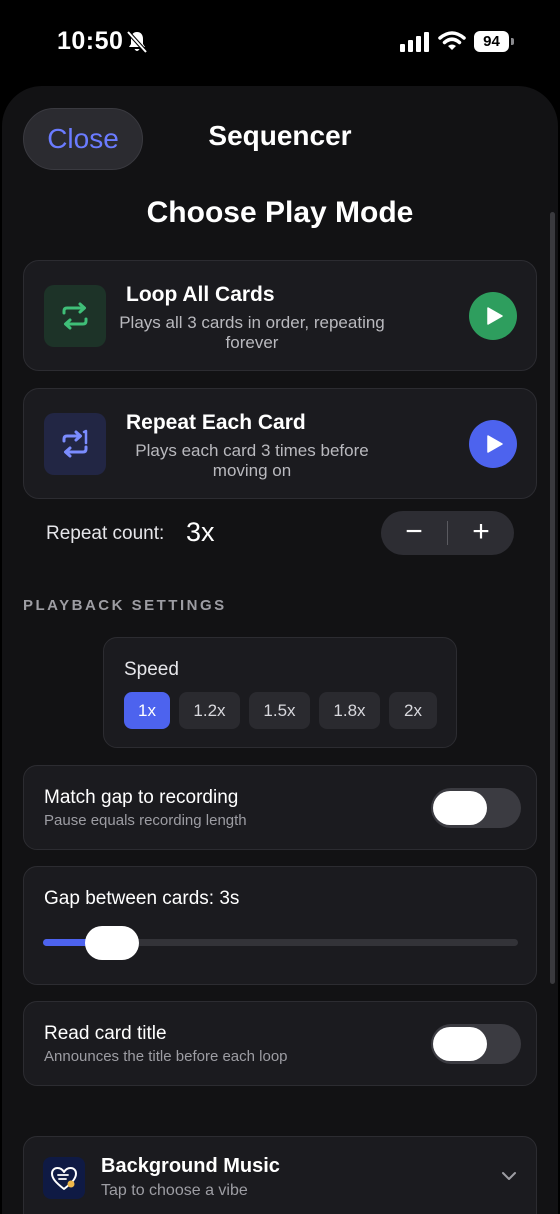 Image resolution: width=560 pixels, height=1214 pixels. What do you see at coordinates (112, 943) in the screenshot?
I see `gap-slider-thumb` at bounding box center [112, 943].